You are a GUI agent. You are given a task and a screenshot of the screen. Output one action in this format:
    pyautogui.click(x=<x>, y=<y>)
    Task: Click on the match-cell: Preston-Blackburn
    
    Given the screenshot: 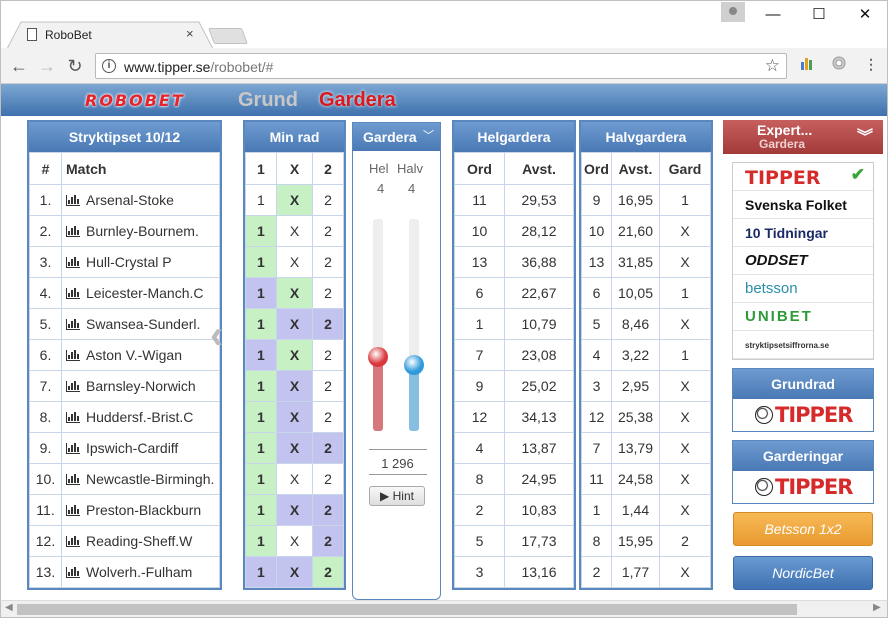 What is the action you would take?
    pyautogui.click(x=140, y=510)
    